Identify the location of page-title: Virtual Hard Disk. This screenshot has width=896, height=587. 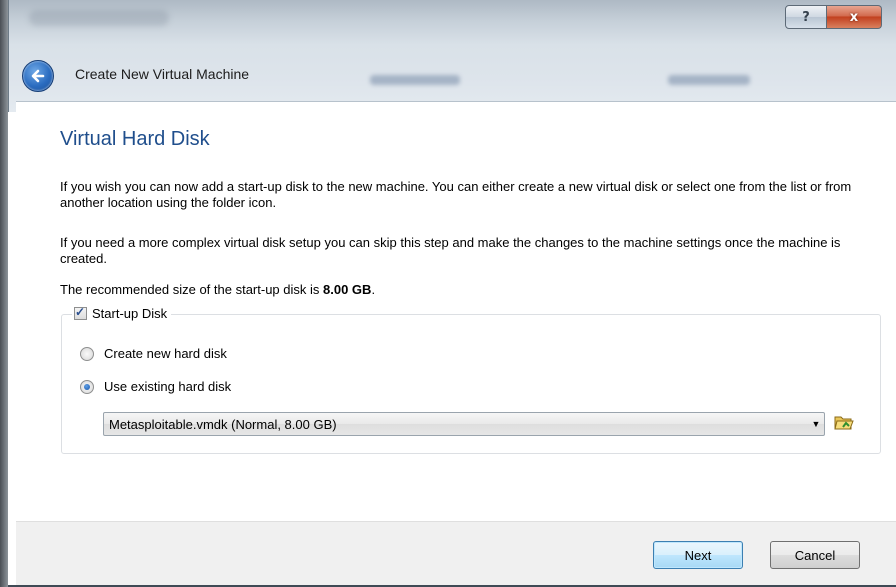
(135, 139).